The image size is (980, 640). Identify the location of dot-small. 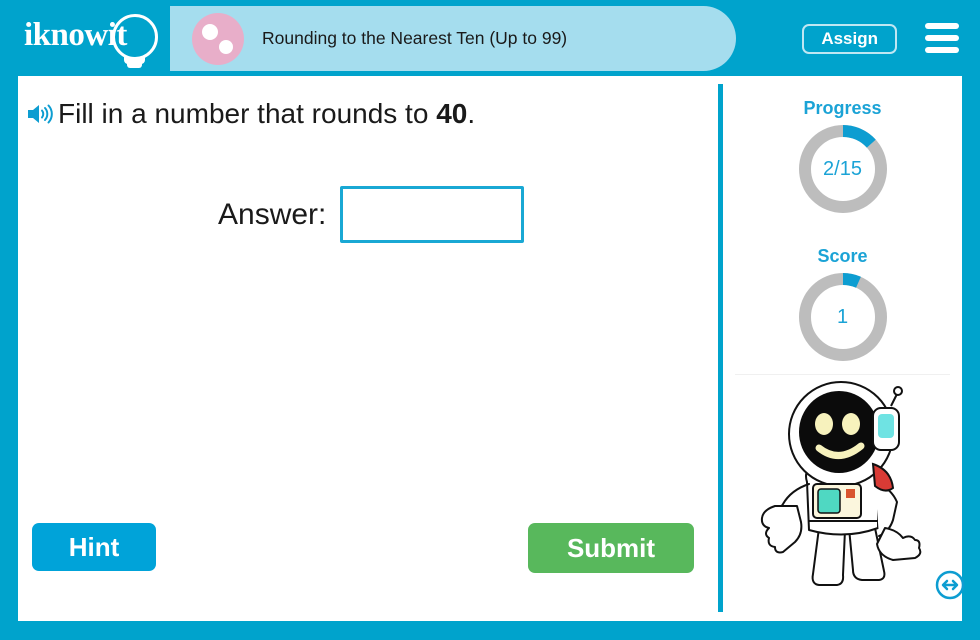
(226, 46).